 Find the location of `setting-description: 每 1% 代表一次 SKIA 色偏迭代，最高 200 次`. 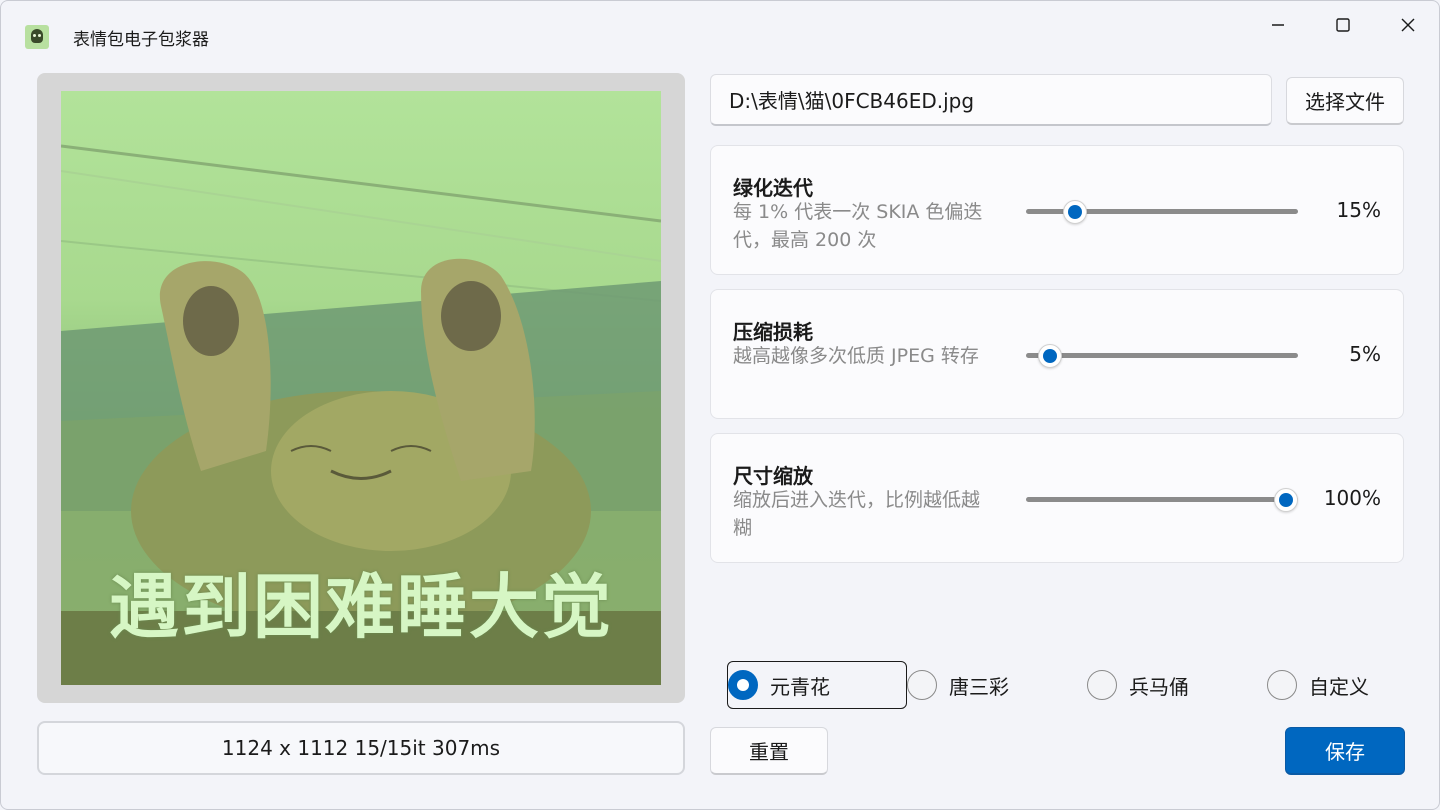

setting-description: 每 1% 代表一次 SKIA 色偏迭代，最高 200 次 is located at coordinates (858, 226).